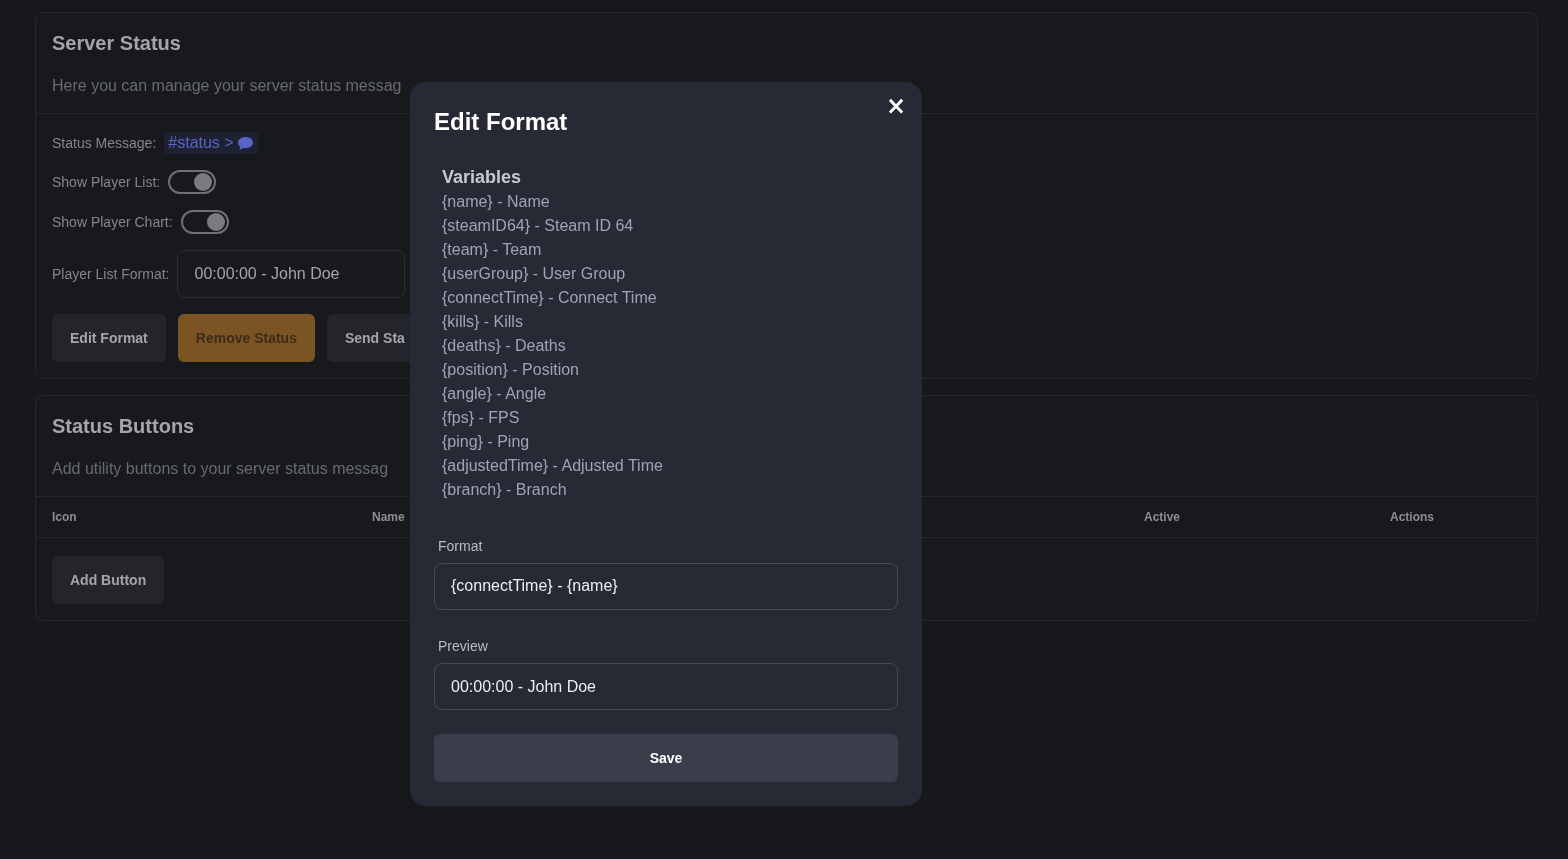 This screenshot has width=1568, height=859. I want to click on card-description: Add utility buttons to your server status messag, so click(220, 469).